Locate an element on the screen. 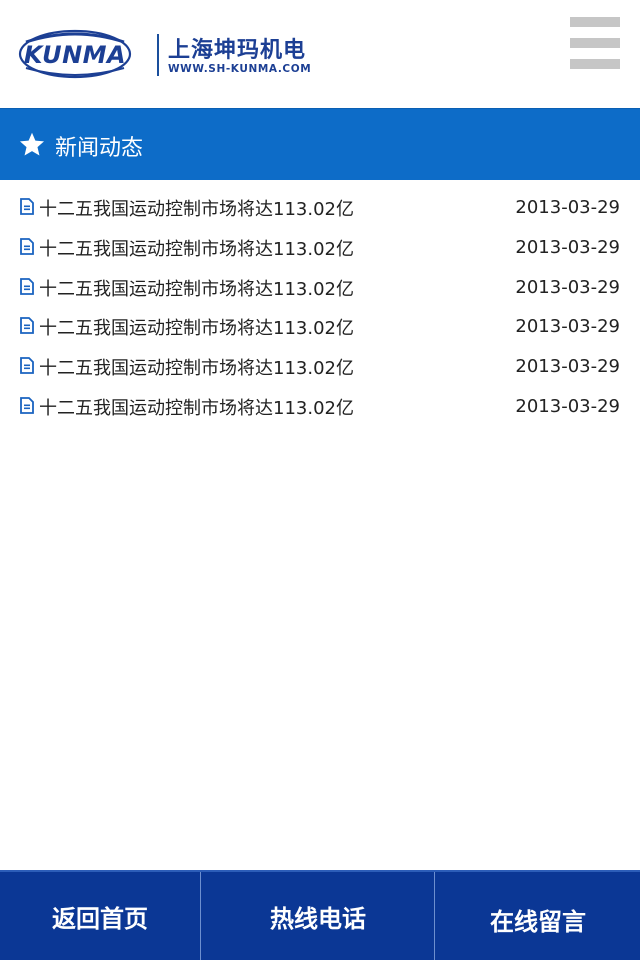 The height and width of the screenshot is (960, 640). logo-divider is located at coordinates (158, 55).